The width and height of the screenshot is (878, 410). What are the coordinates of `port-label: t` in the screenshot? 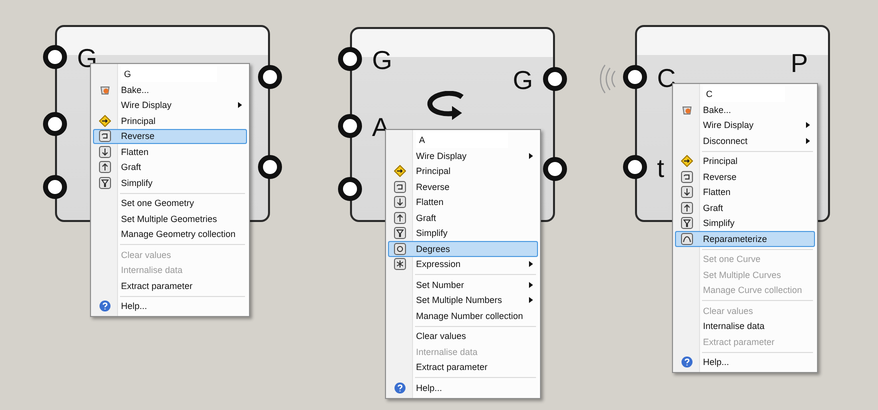 It's located at (660, 168).